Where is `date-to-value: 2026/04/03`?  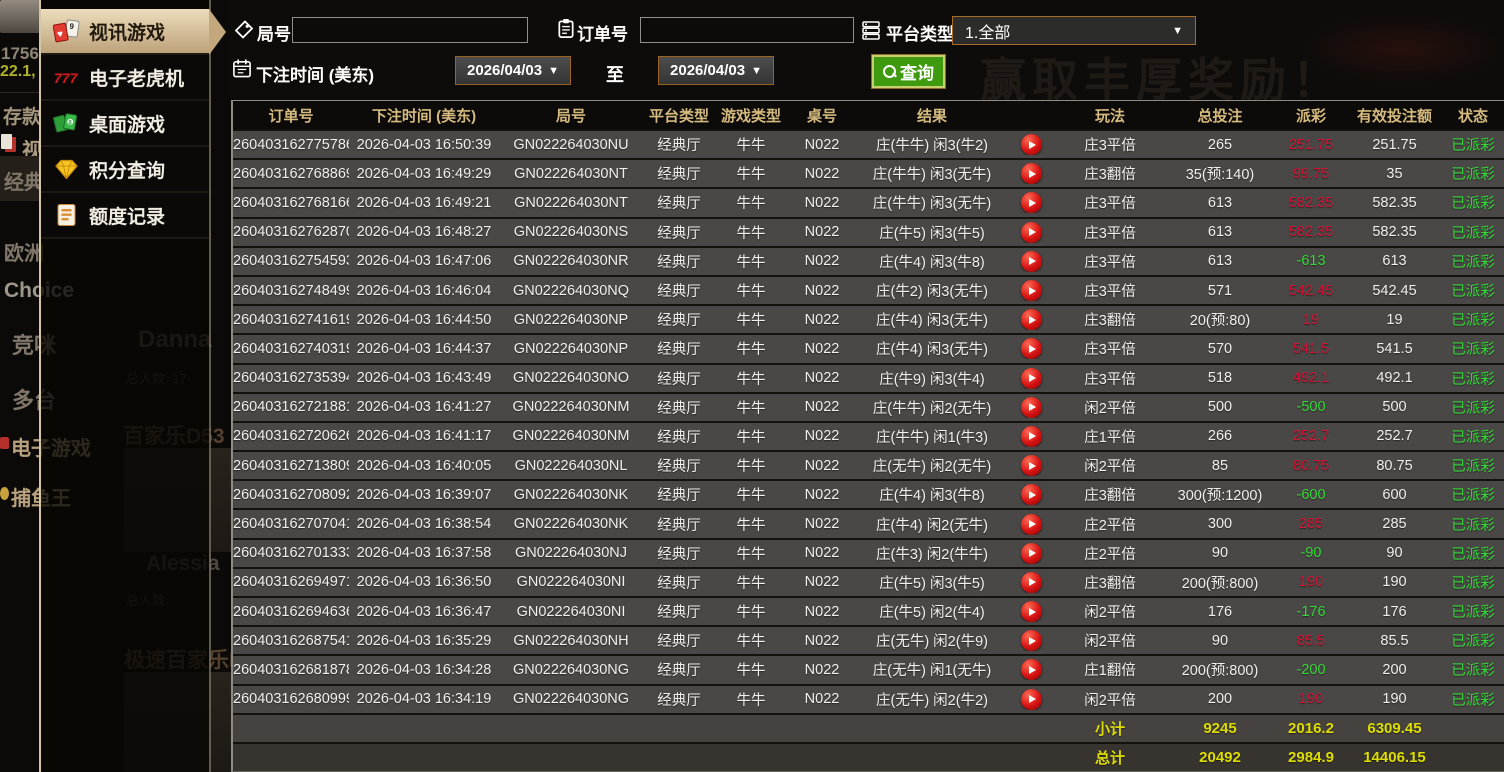 date-to-value: 2026/04/03 is located at coordinates (708, 70).